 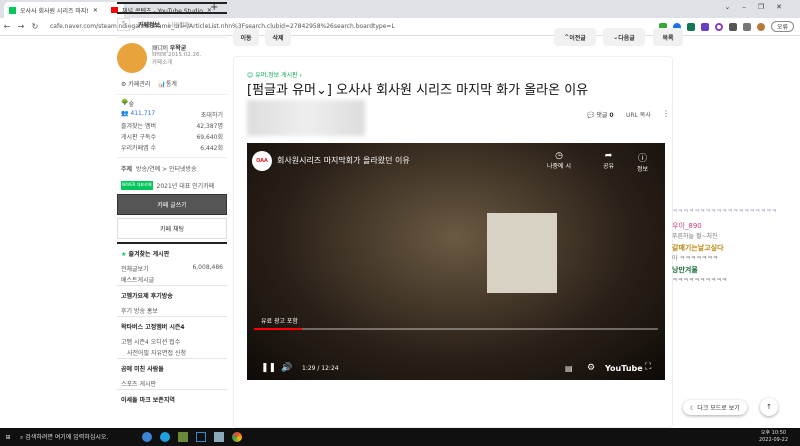 What do you see at coordinates (569, 368) in the screenshot?
I see `subtitles-icon: ▤` at bounding box center [569, 368].